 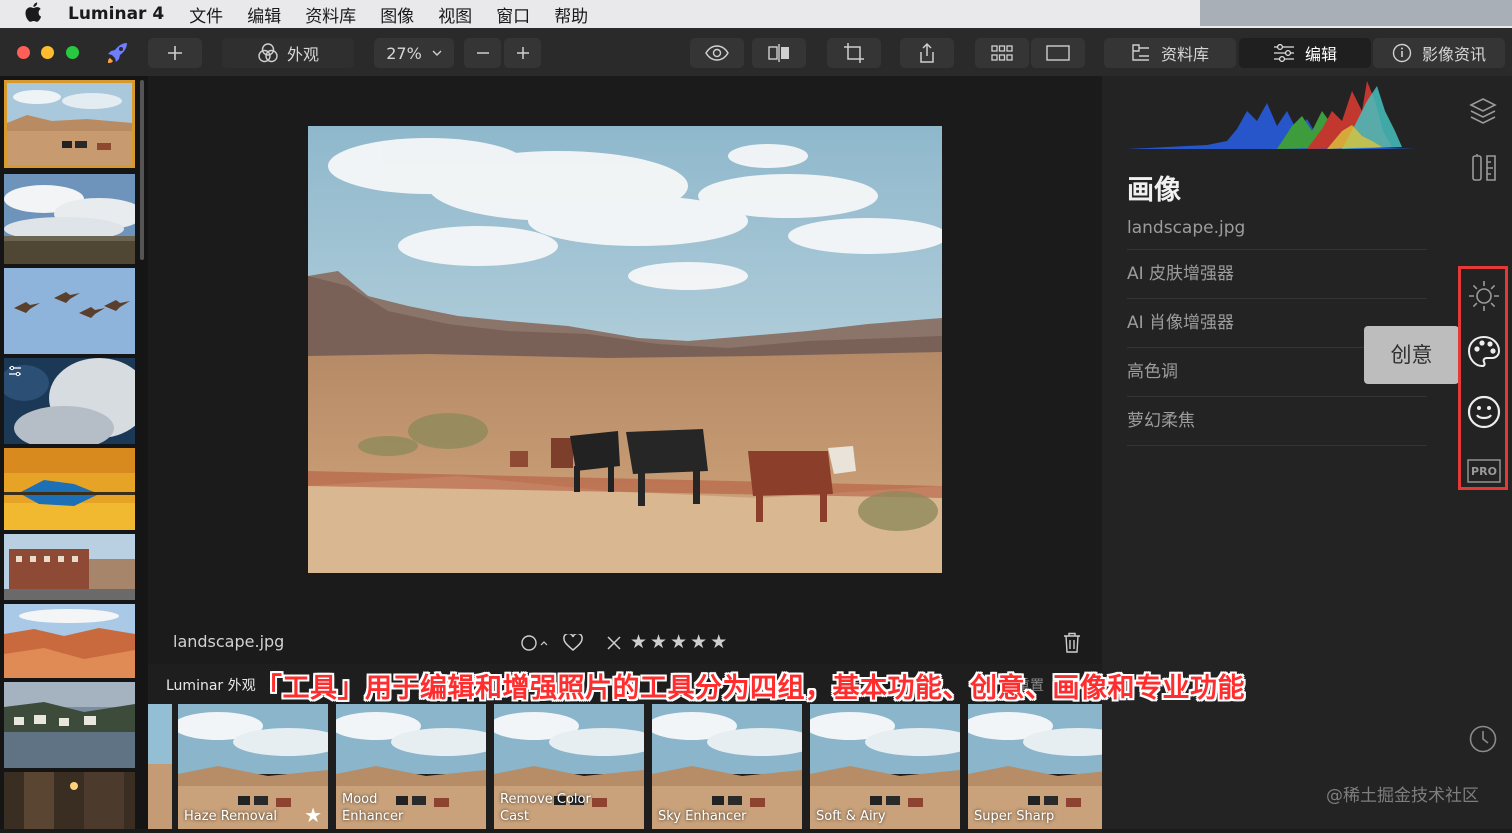 I want to click on canvas-tools-icon, so click(x=1484, y=170).